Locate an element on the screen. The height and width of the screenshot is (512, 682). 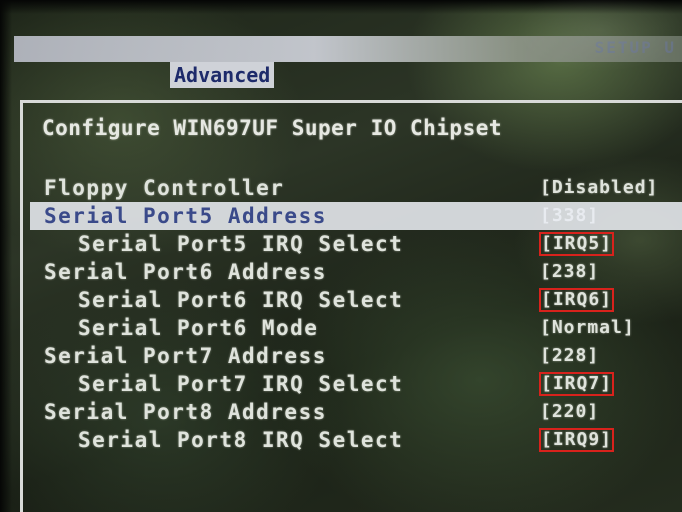
setting-row-serial-port6-irq-select: Serial Port6 IRQ Select [IRQ6] is located at coordinates (356, 300).